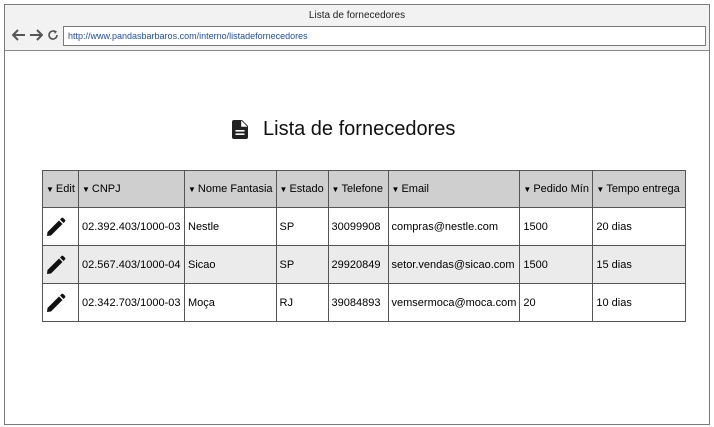 The height and width of the screenshot is (427, 714). I want to click on column-header-pedido-min: ▼ Pedido Mín, so click(556, 189).